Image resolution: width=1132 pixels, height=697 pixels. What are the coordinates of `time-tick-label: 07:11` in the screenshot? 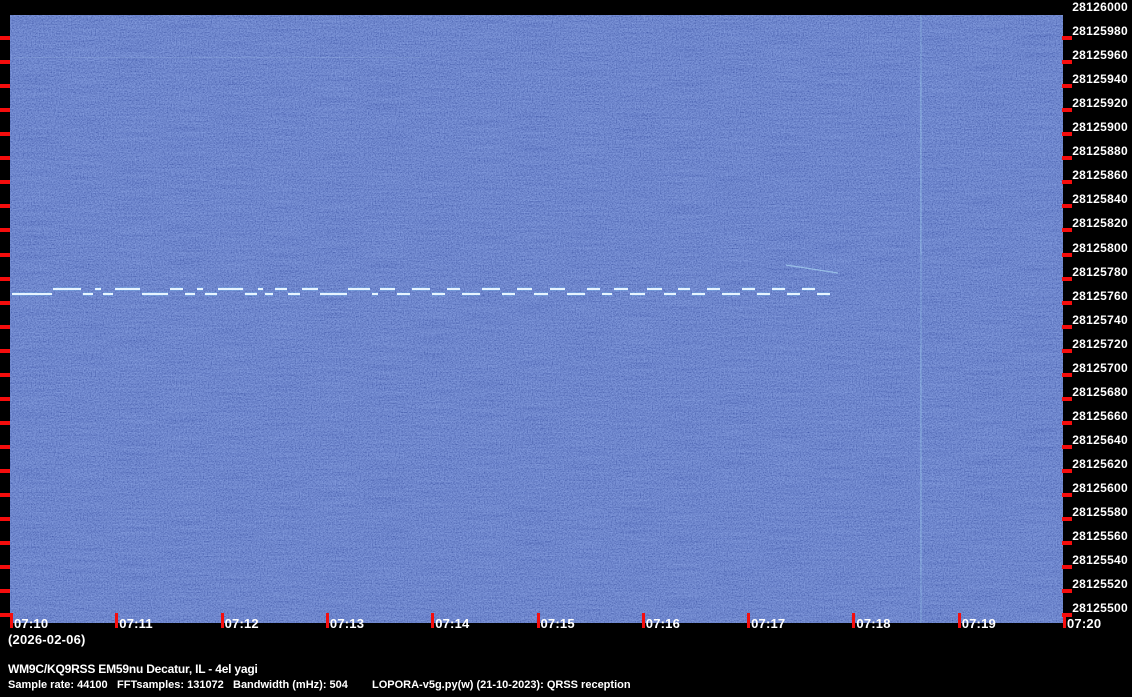 It's located at (136, 623).